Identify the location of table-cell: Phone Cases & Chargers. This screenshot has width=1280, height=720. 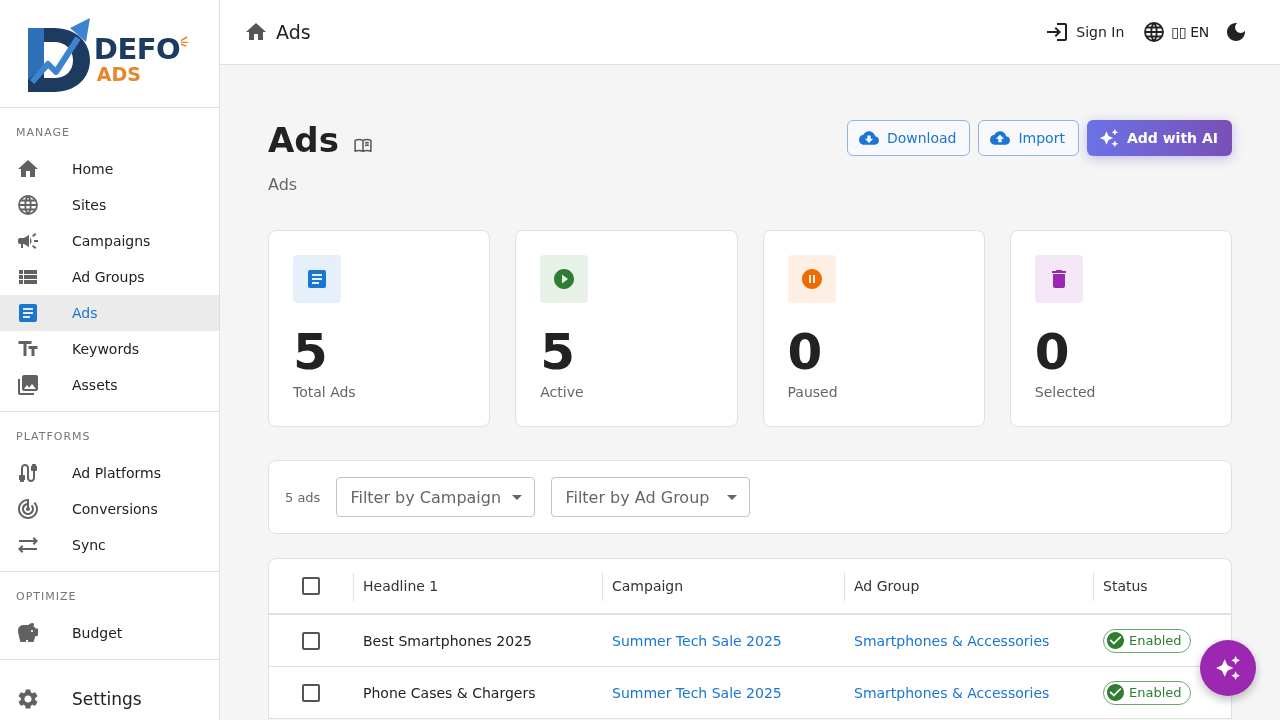
(449, 692).